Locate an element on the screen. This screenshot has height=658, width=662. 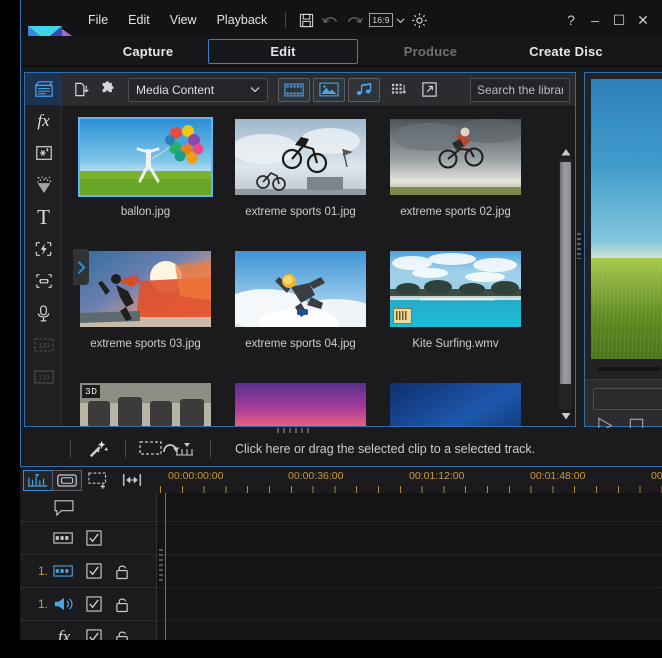
playhead is located at coordinates (165, 575).